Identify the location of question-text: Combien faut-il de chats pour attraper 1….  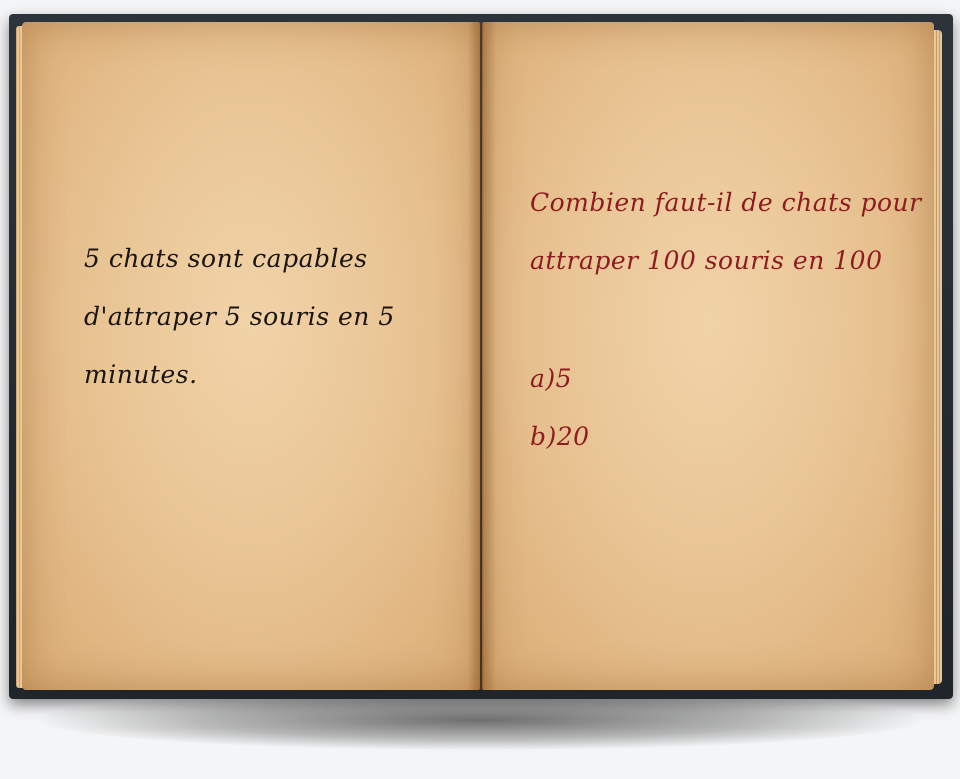
(726, 232).